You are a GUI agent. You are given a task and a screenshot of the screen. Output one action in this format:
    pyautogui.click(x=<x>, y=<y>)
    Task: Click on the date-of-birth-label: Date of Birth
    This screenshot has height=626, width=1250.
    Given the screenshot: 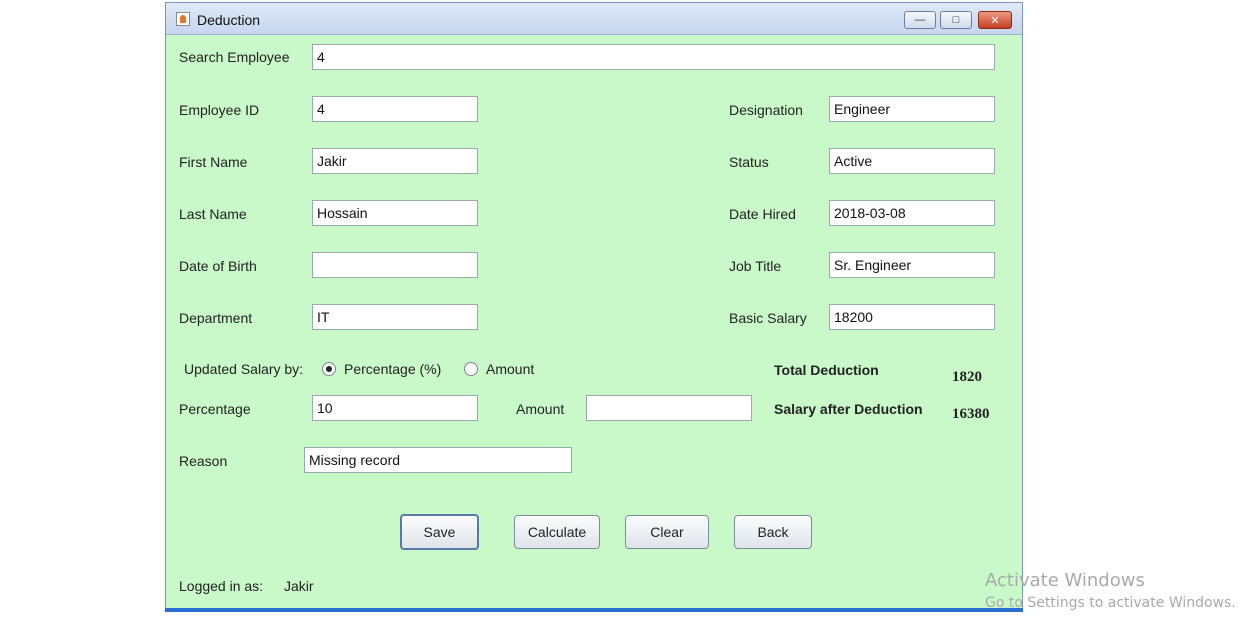 What is the action you would take?
    pyautogui.click(x=218, y=266)
    